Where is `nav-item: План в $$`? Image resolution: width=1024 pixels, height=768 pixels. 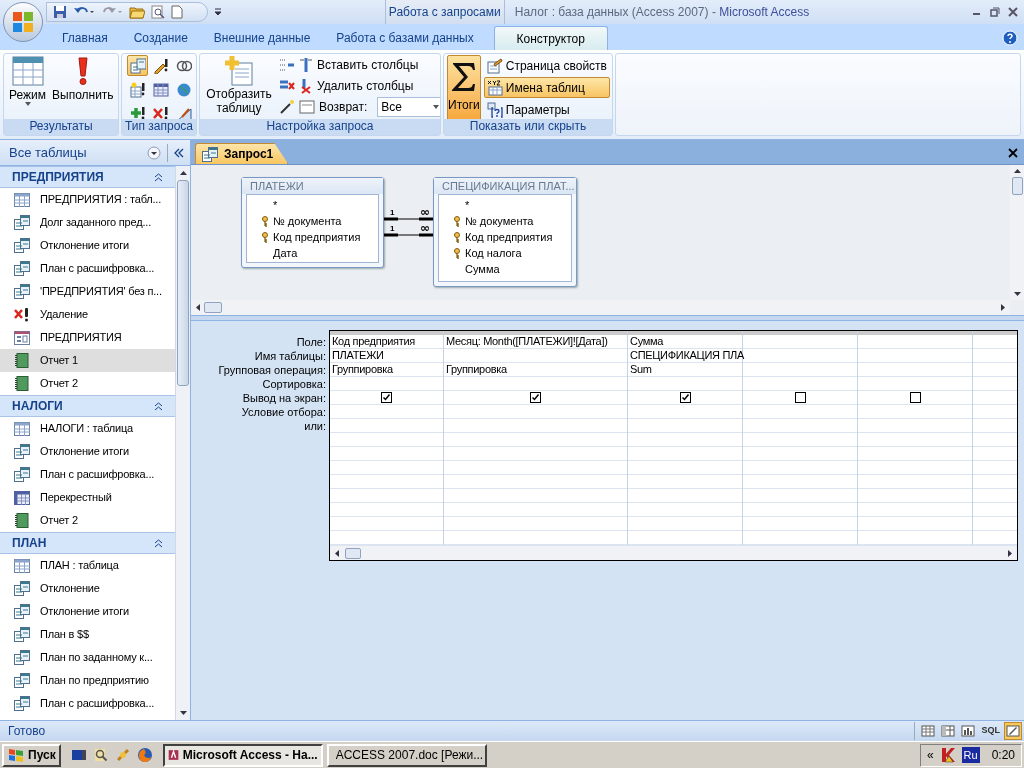
nav-item: План в $$ is located at coordinates (87, 634).